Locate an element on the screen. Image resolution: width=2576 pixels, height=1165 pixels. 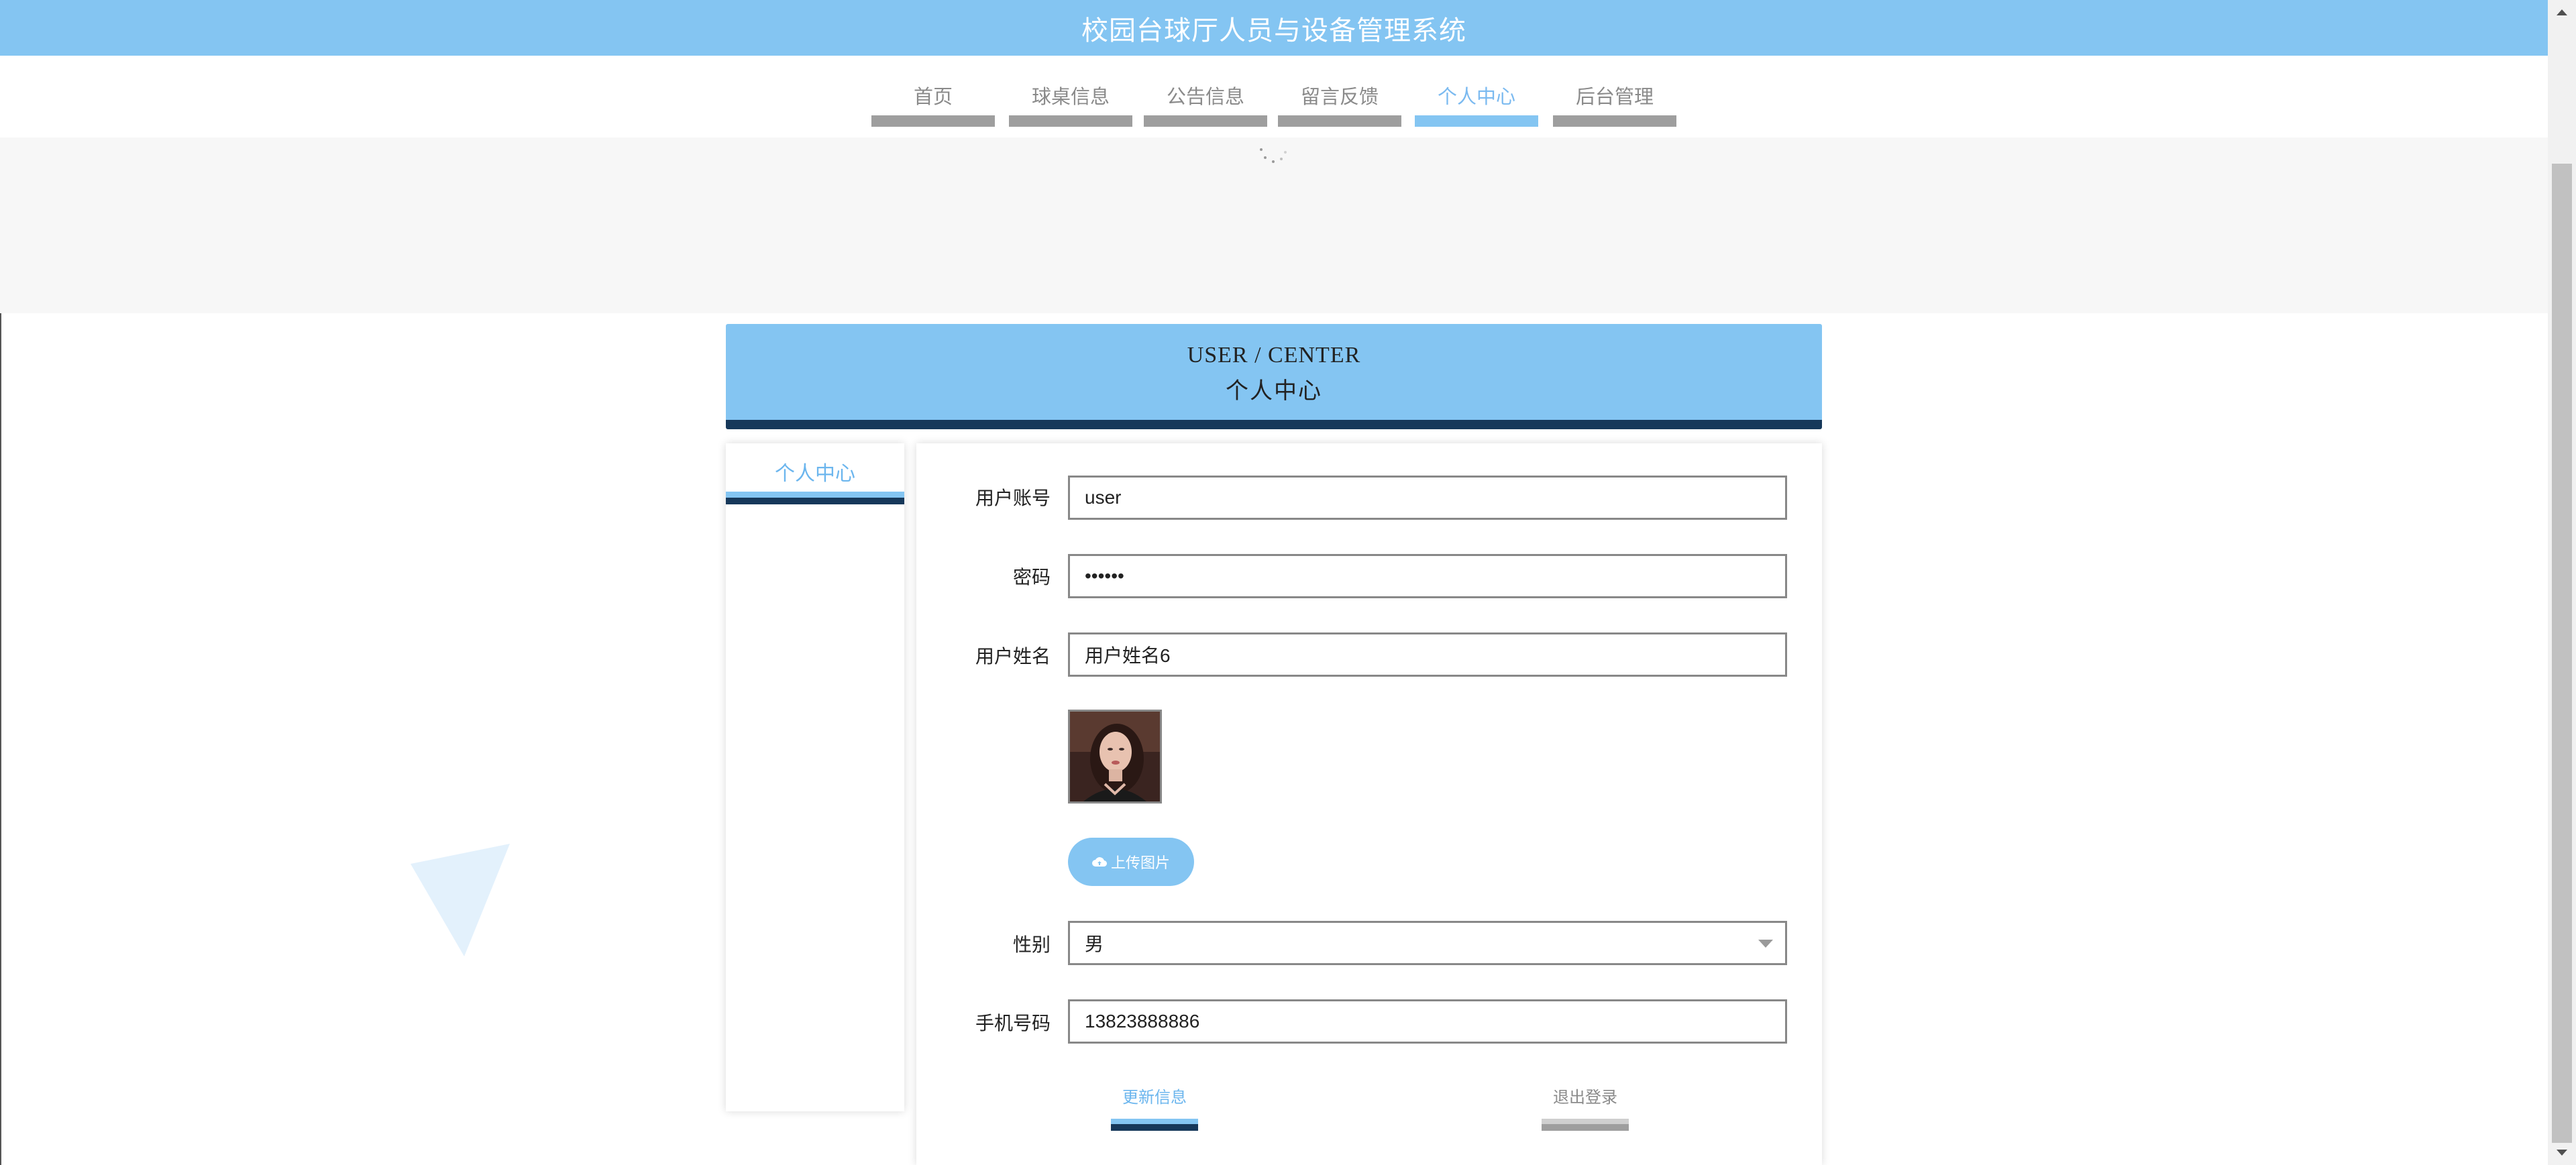
decorative-triangle is located at coordinates (460, 900).